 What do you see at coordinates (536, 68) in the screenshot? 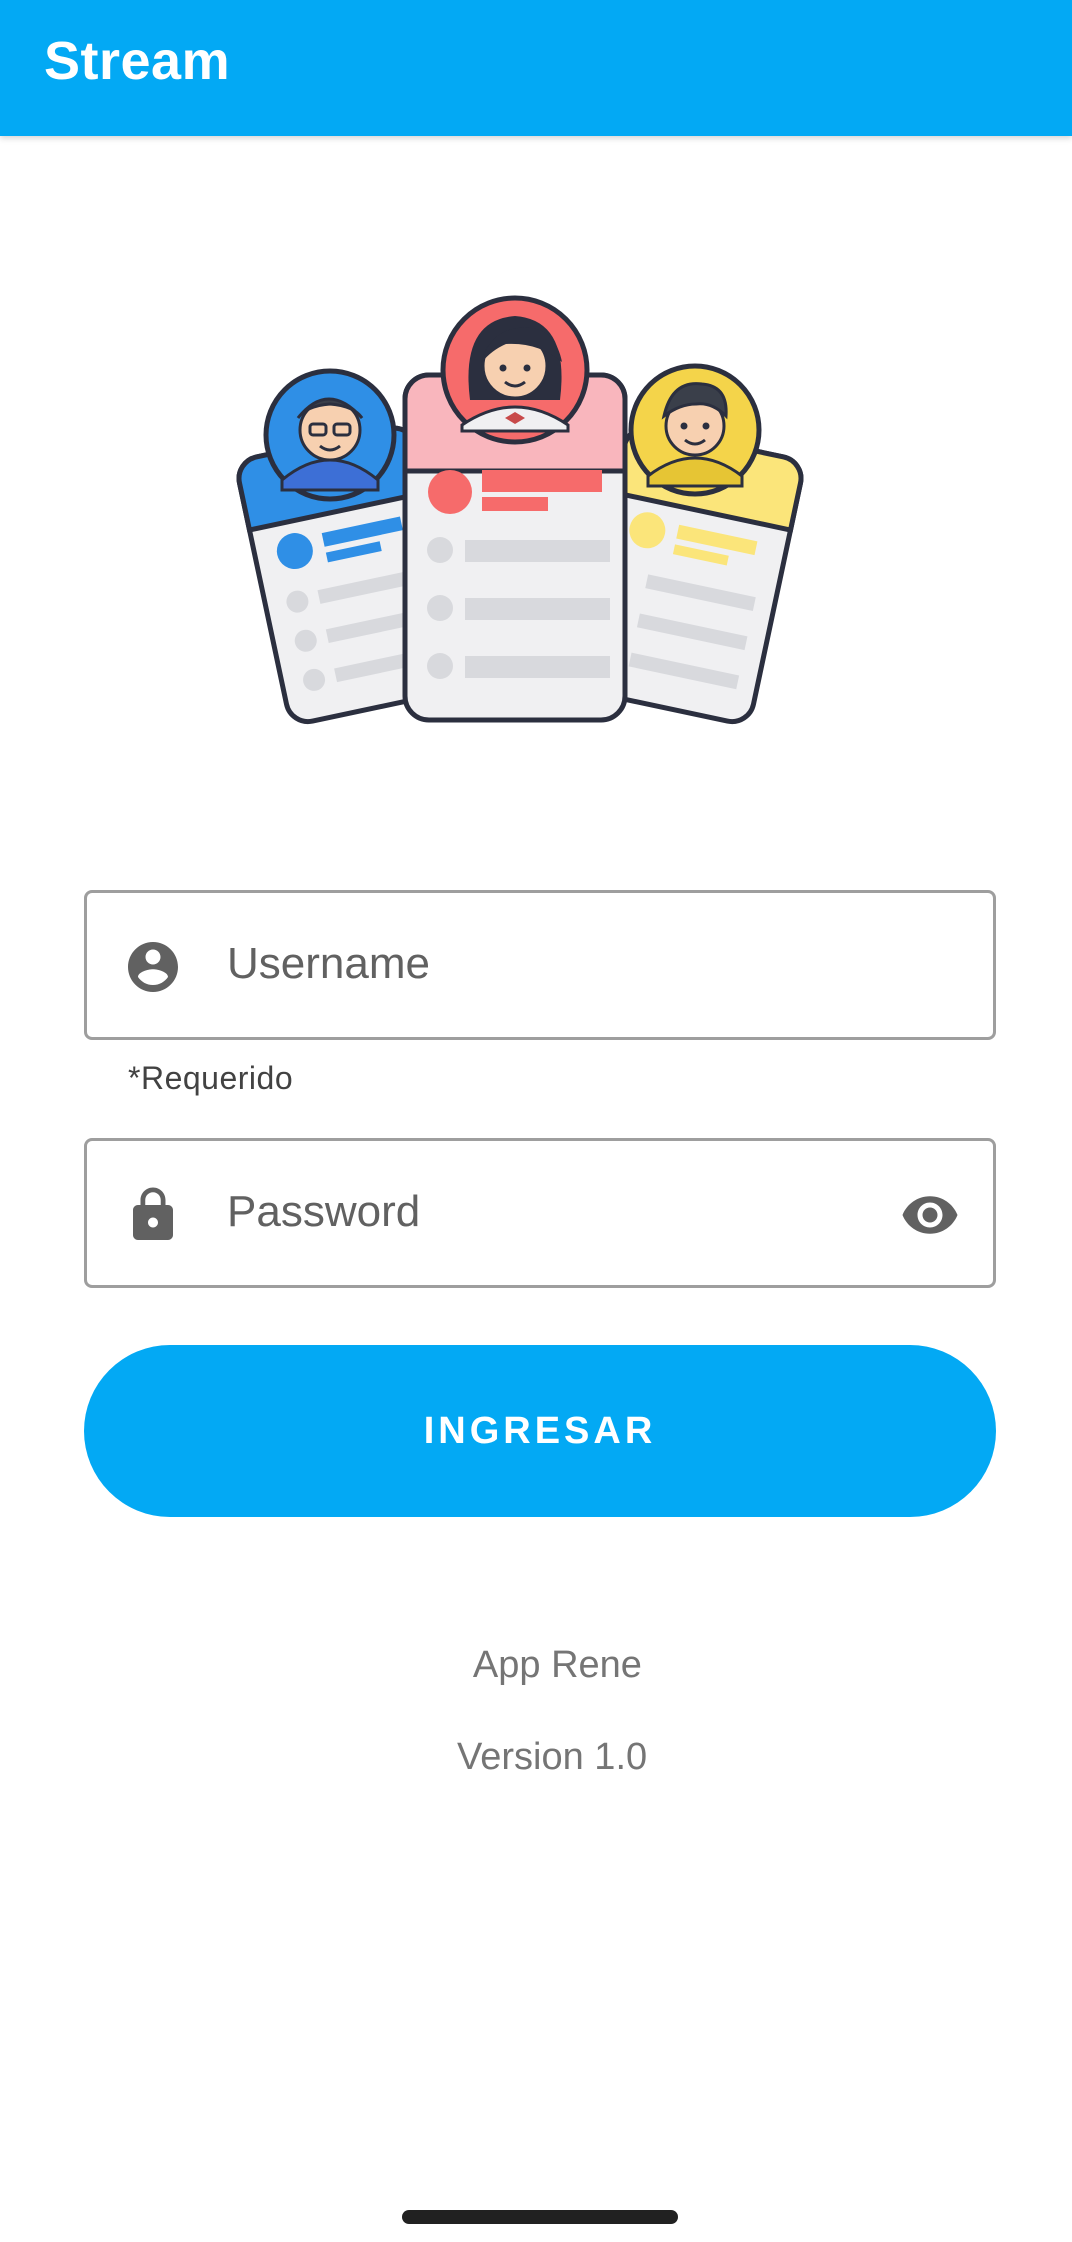
I see `app-bar: Stream` at bounding box center [536, 68].